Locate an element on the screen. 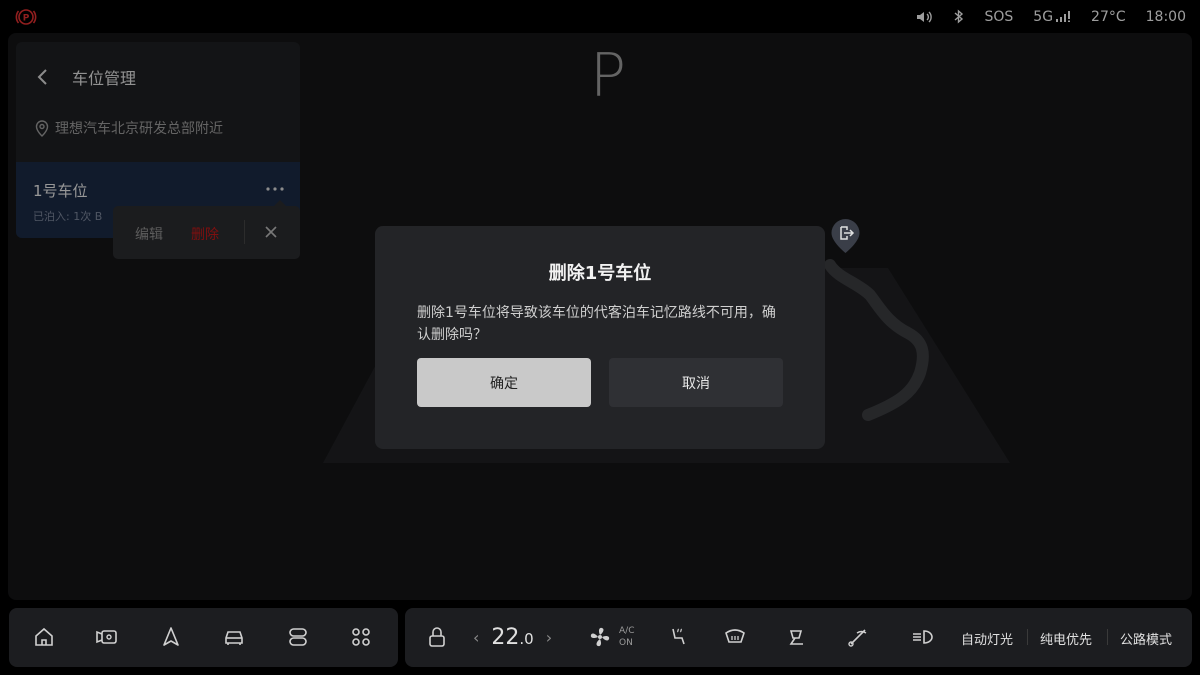  back-icon is located at coordinates (43, 77).